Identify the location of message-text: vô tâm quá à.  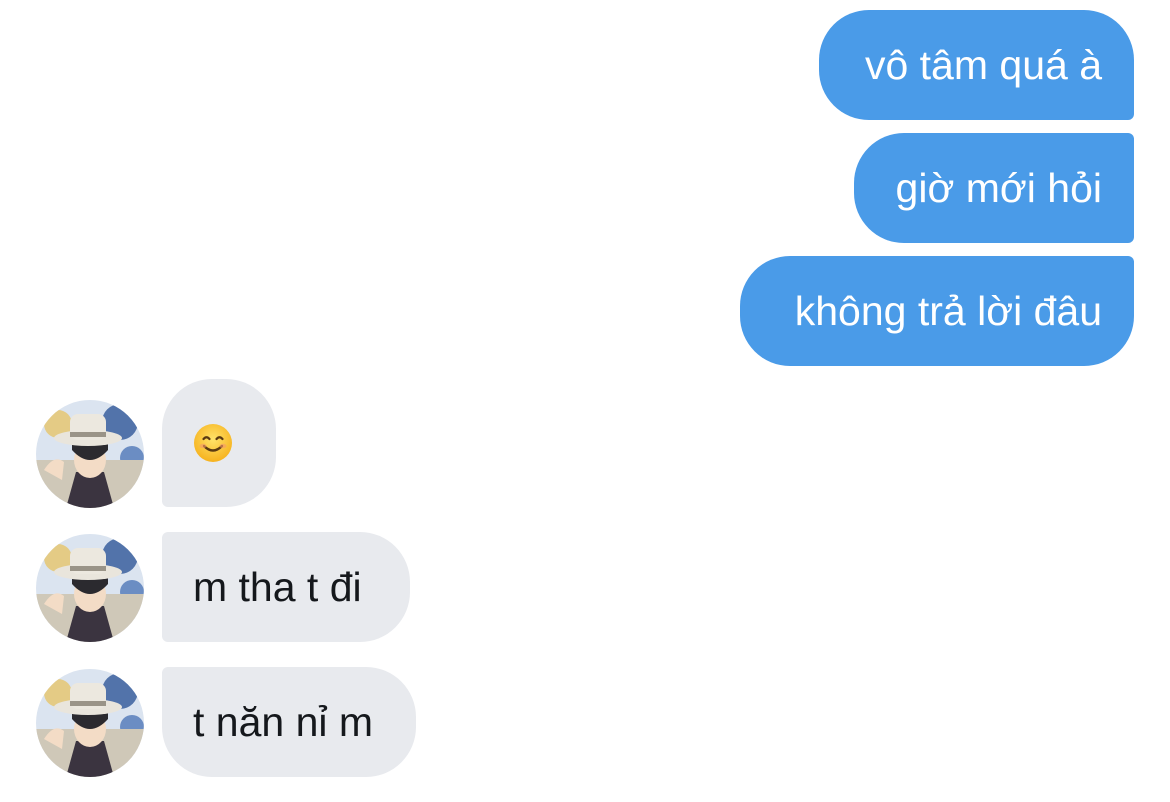
(983, 64).